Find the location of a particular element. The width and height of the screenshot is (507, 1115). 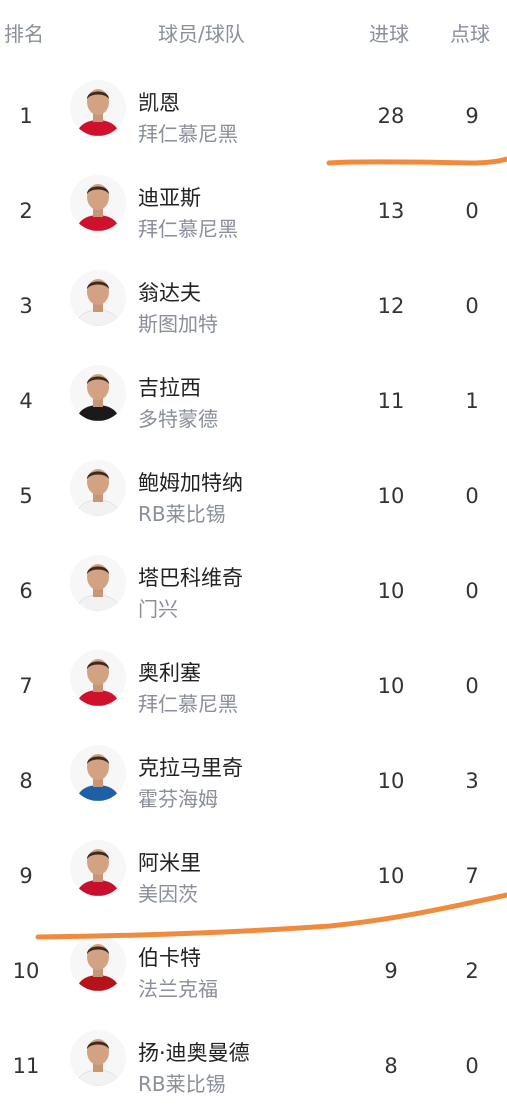

rank-number: 4 is located at coordinates (26, 401).